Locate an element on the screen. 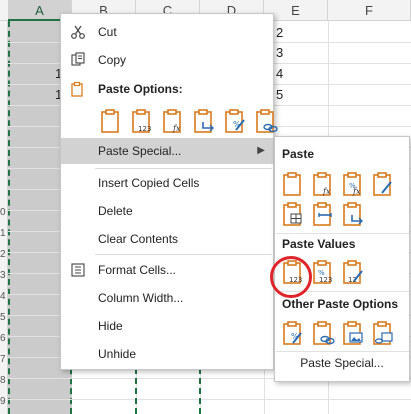 This screenshot has height=414, width=411. menu-item-hide: Hide is located at coordinates (167, 326).